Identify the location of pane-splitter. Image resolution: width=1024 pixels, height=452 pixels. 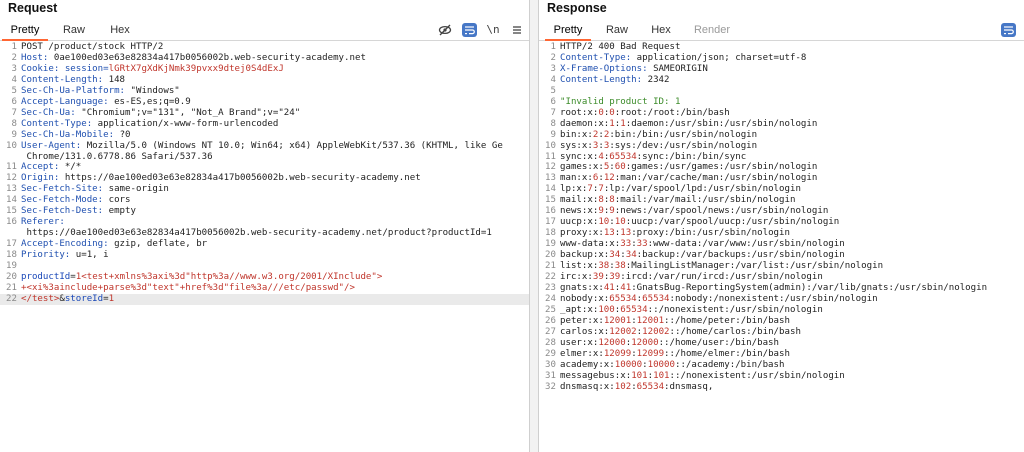
(534, 226).